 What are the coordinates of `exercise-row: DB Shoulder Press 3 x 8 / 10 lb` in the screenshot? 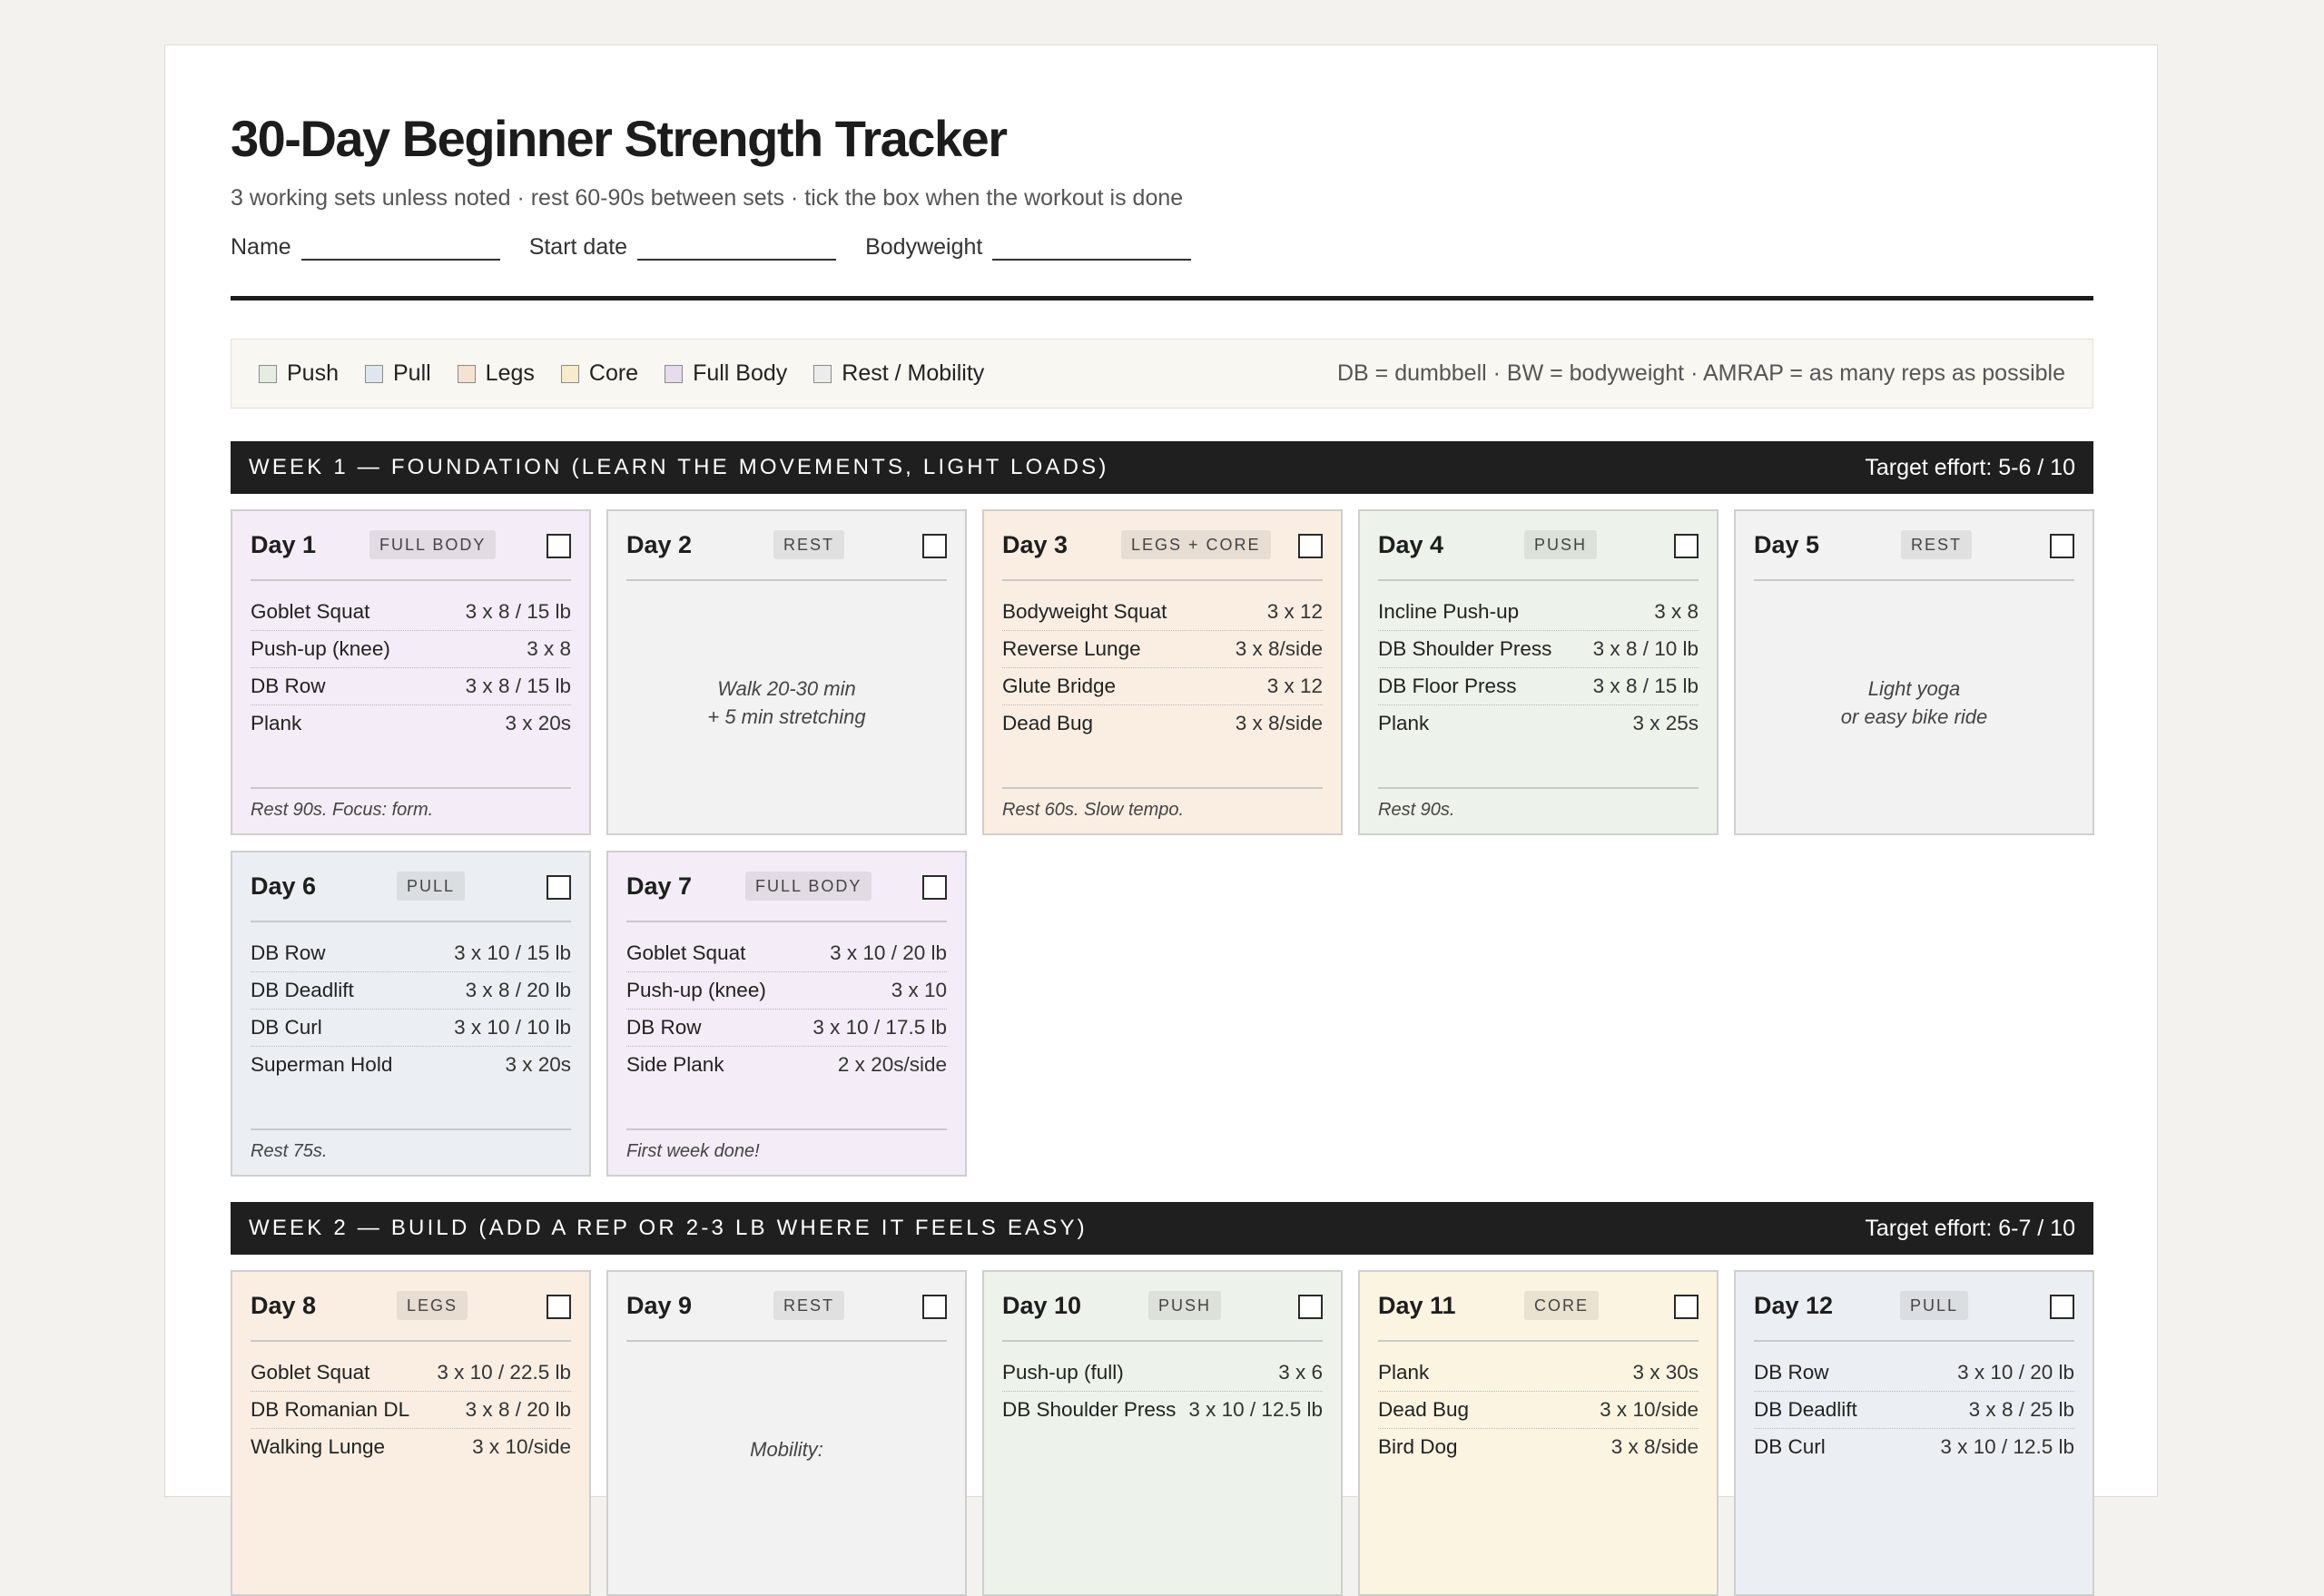 It's located at (1538, 649).